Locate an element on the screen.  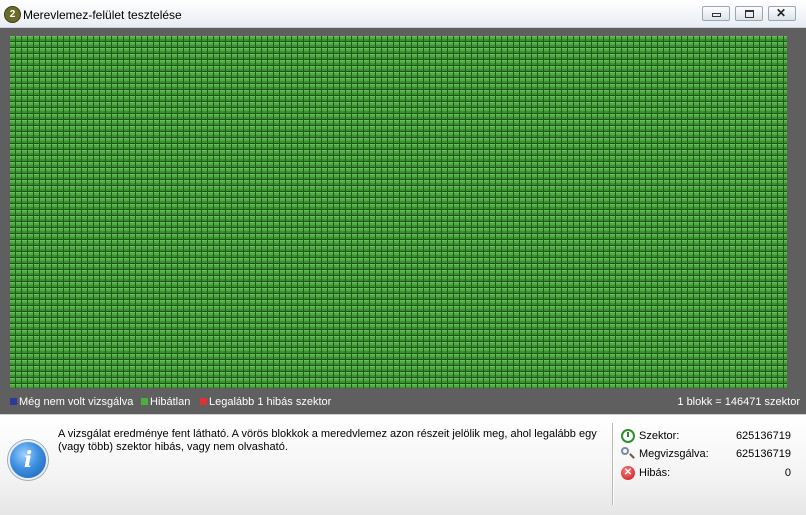
block-size-info: 1 blokk = 146471 szektor is located at coordinates (738, 402).